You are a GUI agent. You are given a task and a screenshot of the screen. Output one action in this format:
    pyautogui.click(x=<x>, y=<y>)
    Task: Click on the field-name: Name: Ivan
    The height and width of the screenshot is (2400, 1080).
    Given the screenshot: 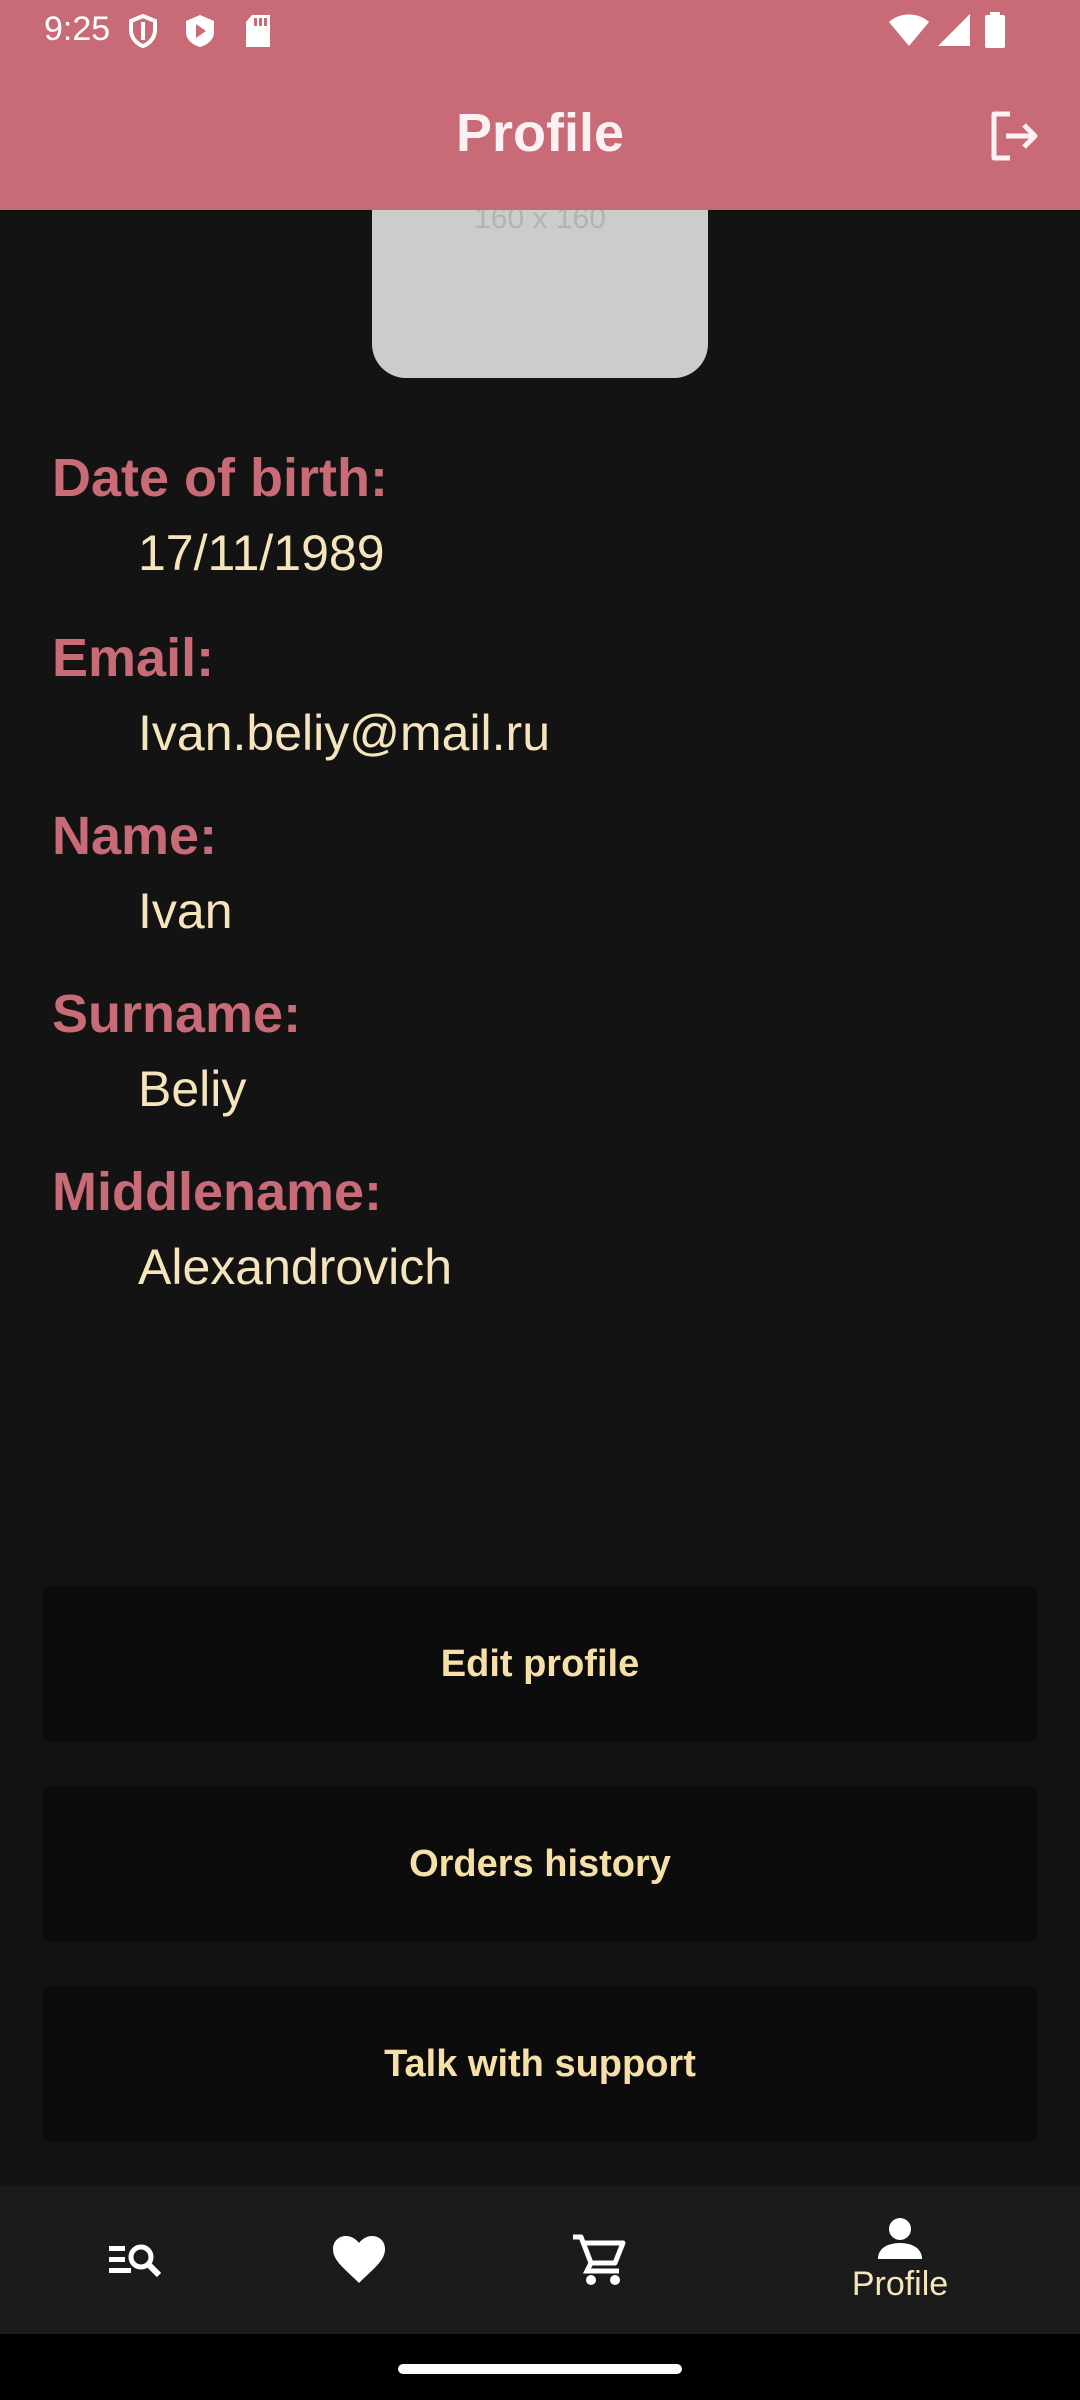 What is the action you would take?
    pyautogui.click(x=142, y=873)
    